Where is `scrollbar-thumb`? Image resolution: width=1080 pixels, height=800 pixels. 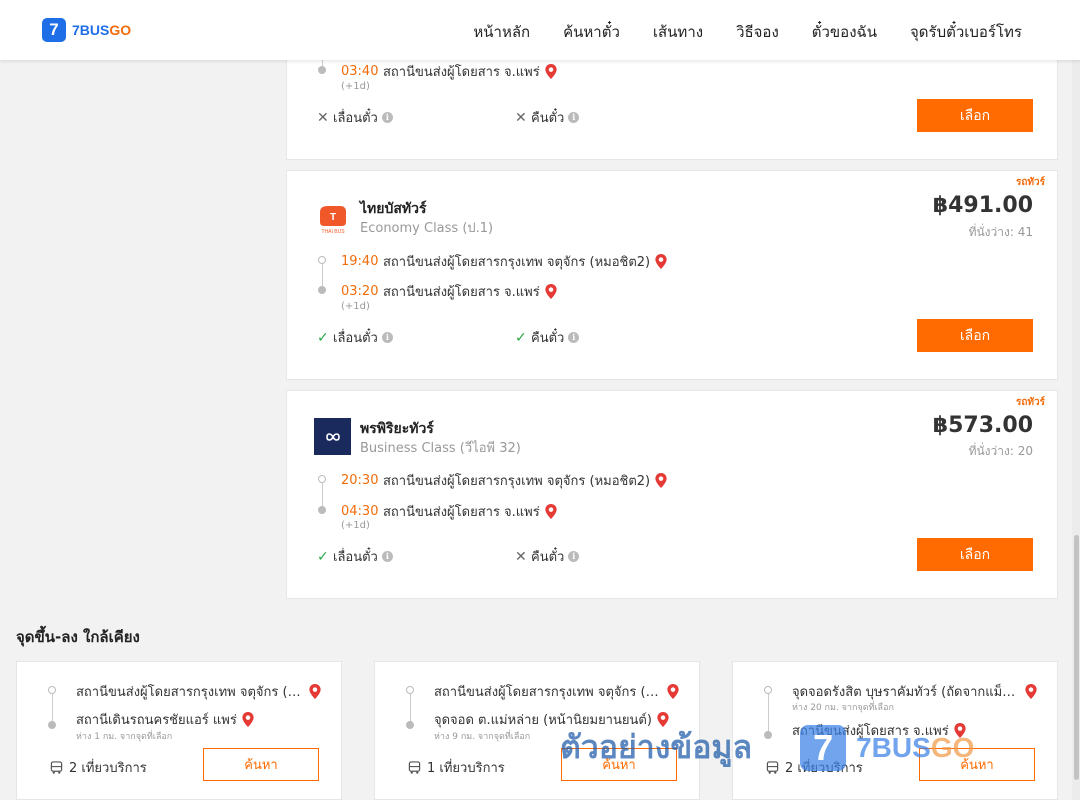 scrollbar-thumb is located at coordinates (1076, 657).